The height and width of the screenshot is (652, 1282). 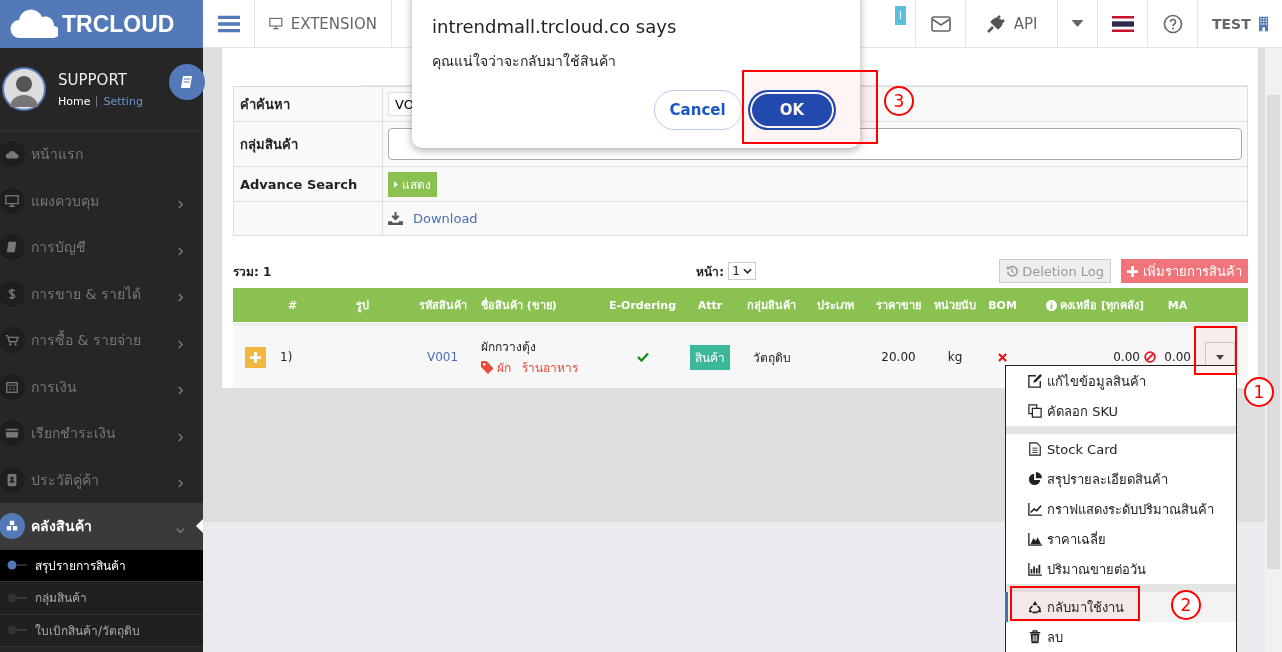 I want to click on sidebar-item: การขาย & รายได้, so click(x=101, y=293).